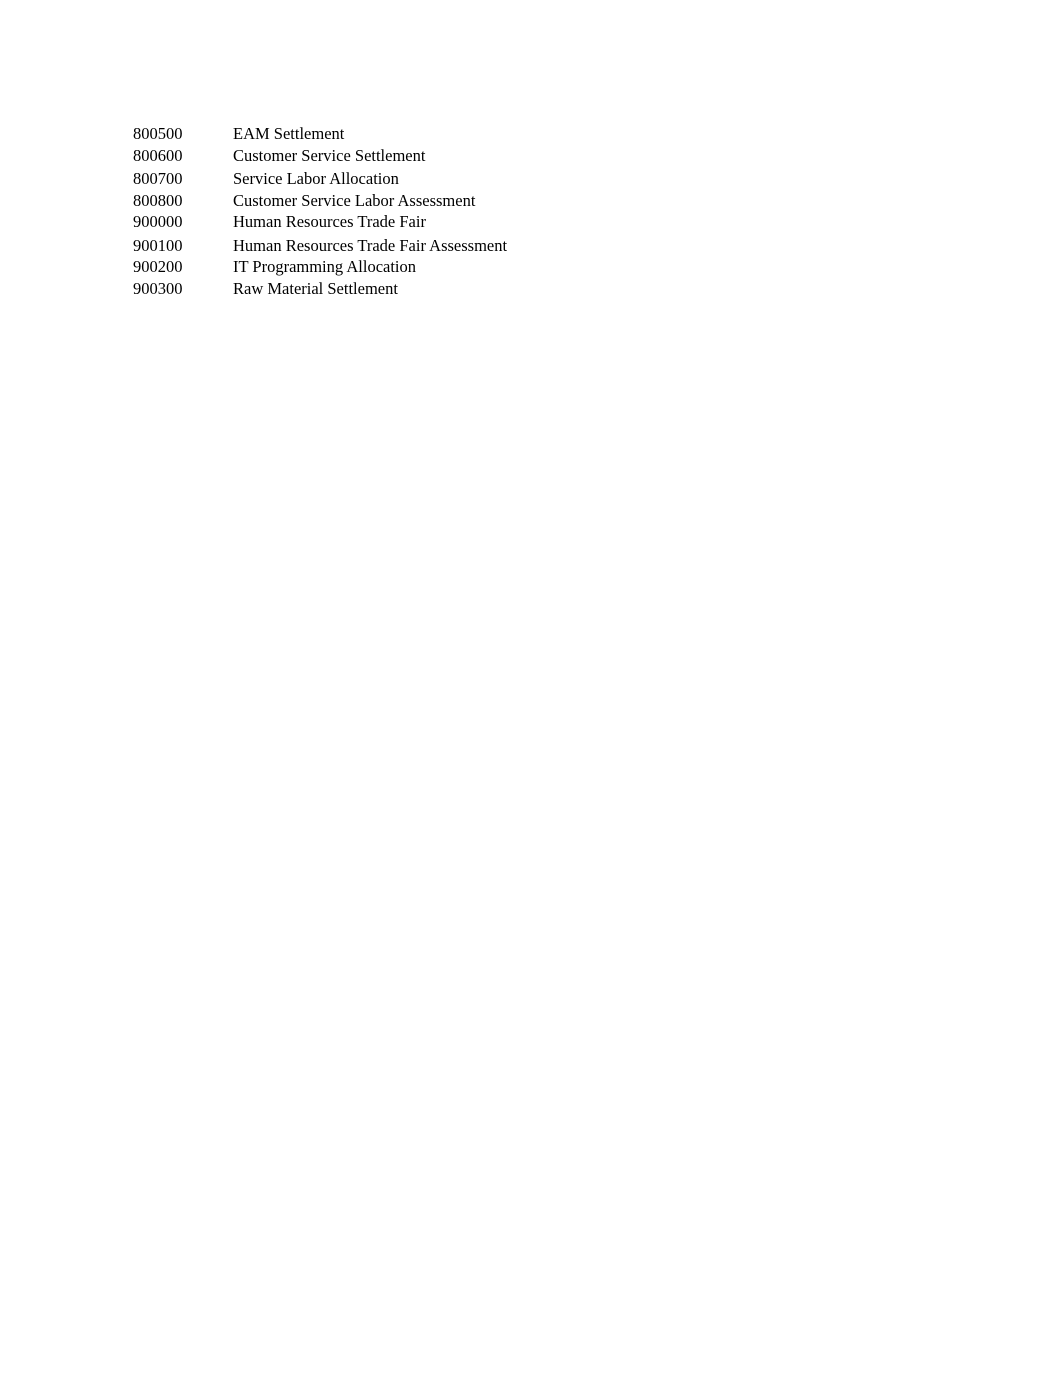  I want to click on row-description: Human Resources Trade Fair Assessment, so click(370, 245).